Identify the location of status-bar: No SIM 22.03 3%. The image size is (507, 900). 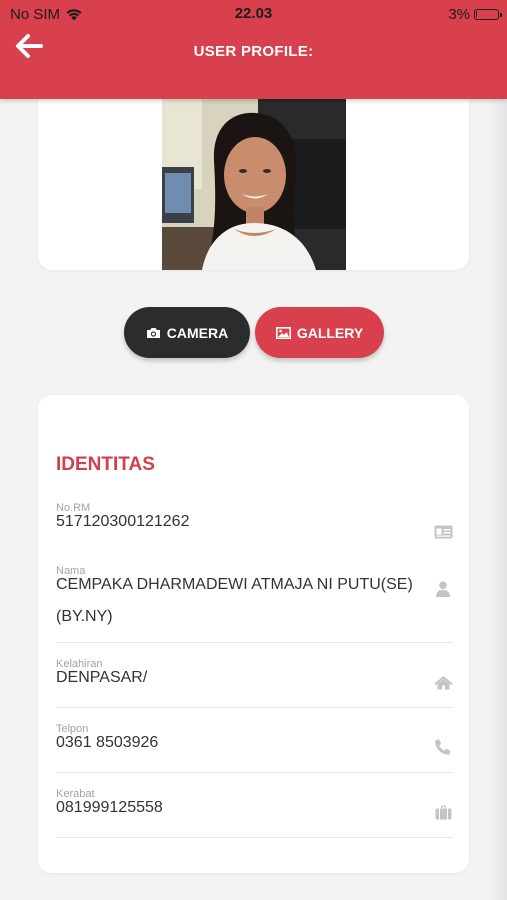
(253, 15).